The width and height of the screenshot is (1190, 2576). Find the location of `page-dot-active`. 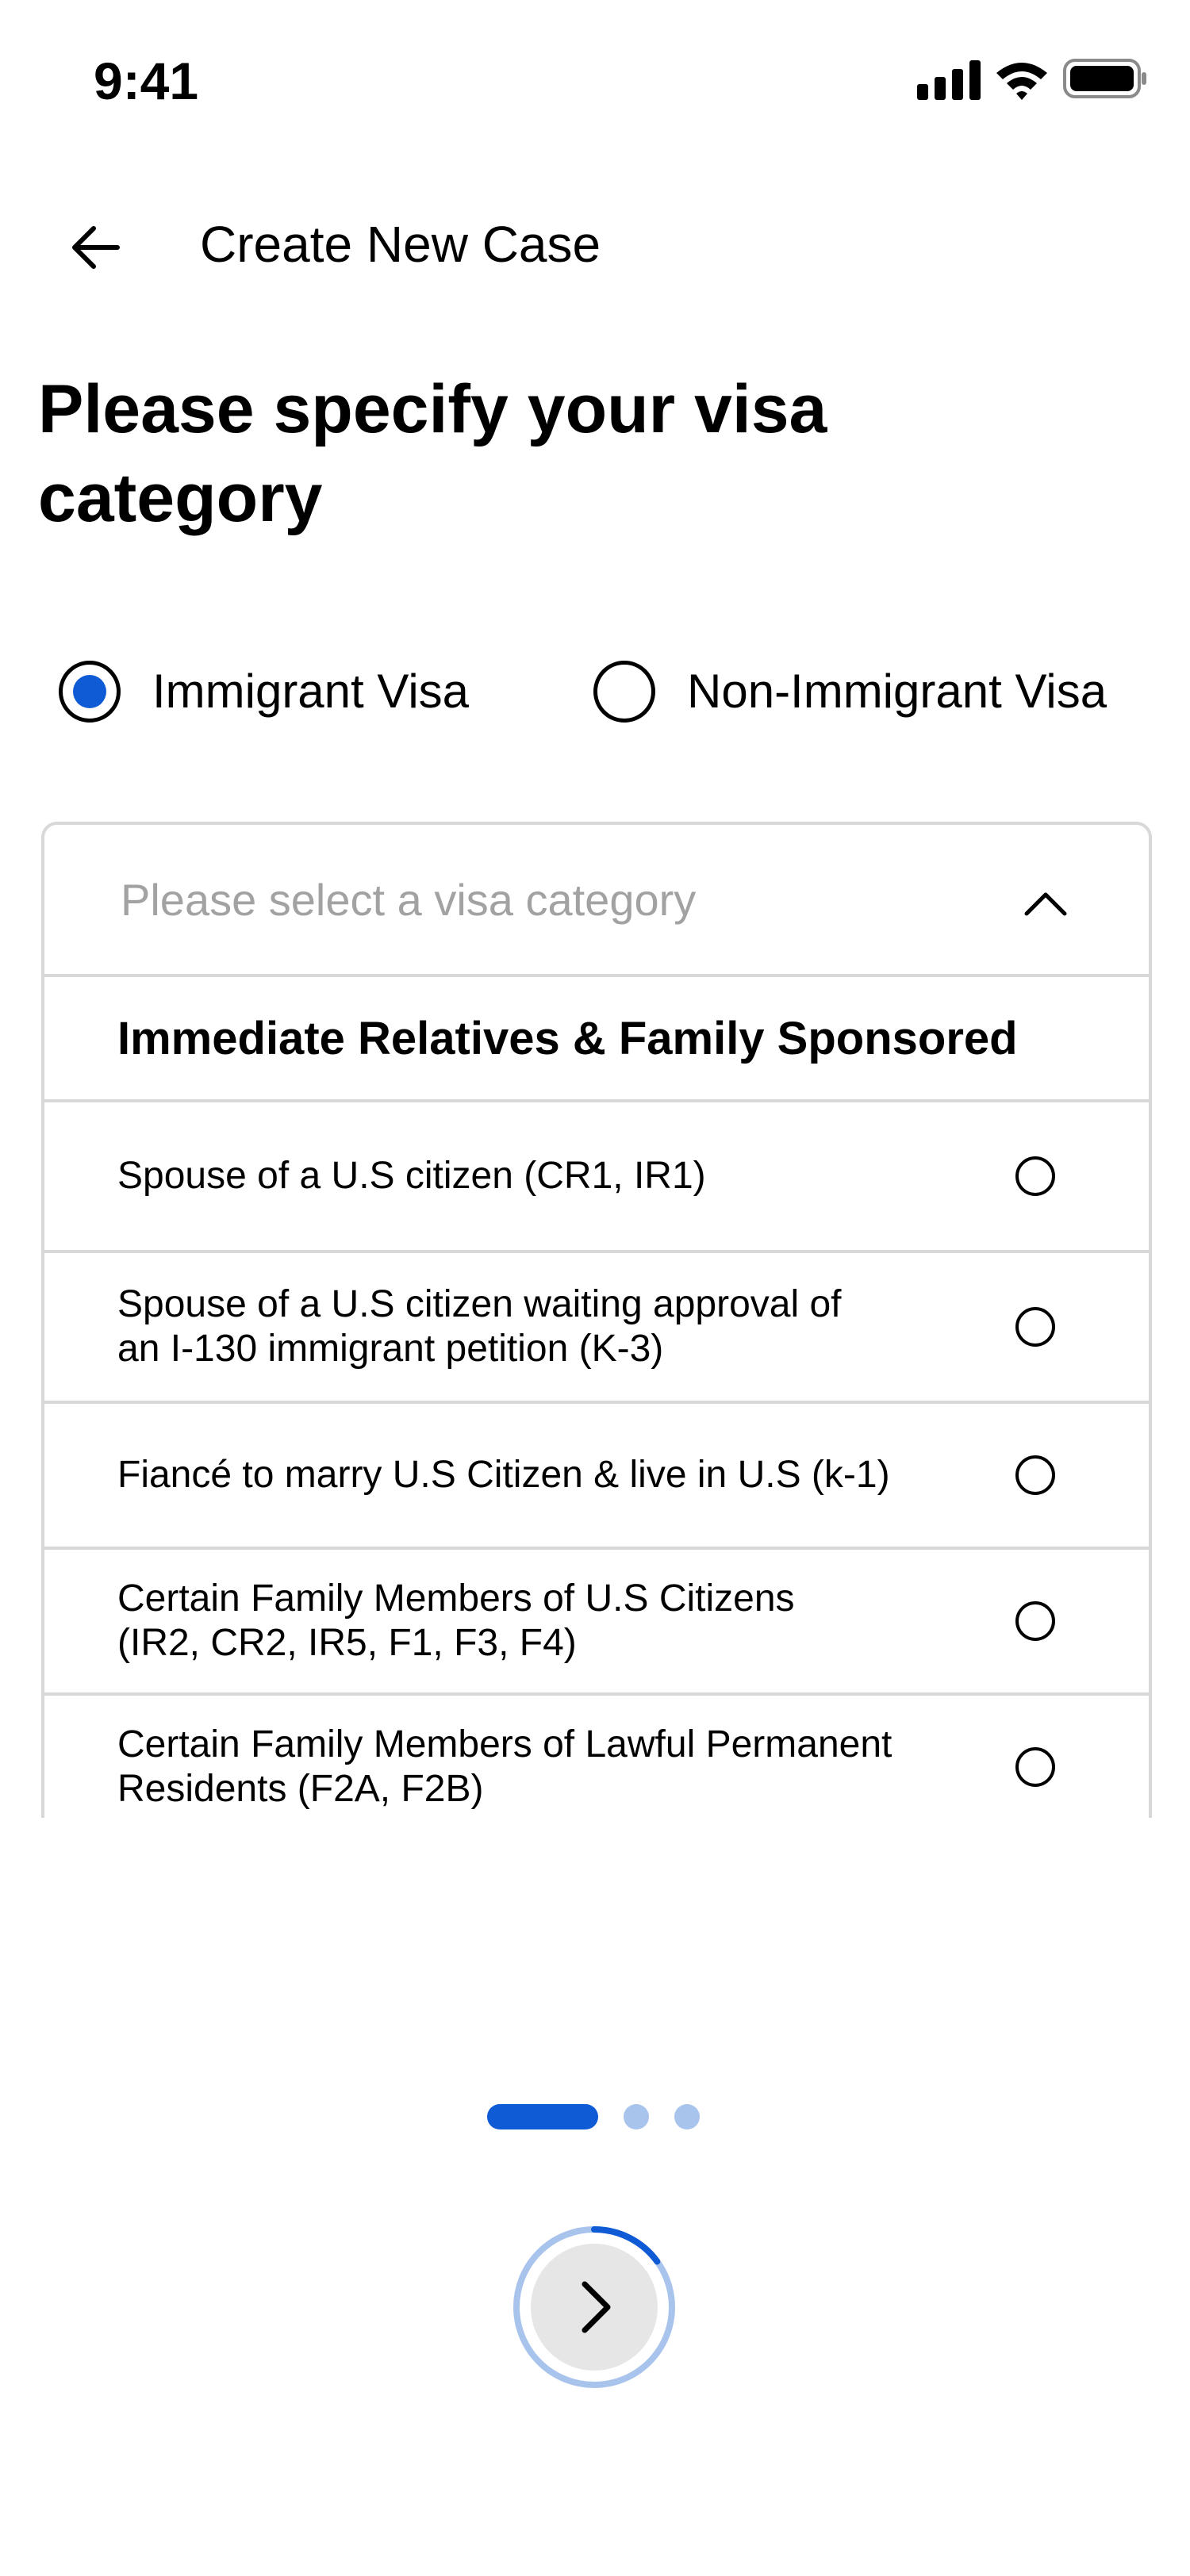

page-dot-active is located at coordinates (542, 2117).